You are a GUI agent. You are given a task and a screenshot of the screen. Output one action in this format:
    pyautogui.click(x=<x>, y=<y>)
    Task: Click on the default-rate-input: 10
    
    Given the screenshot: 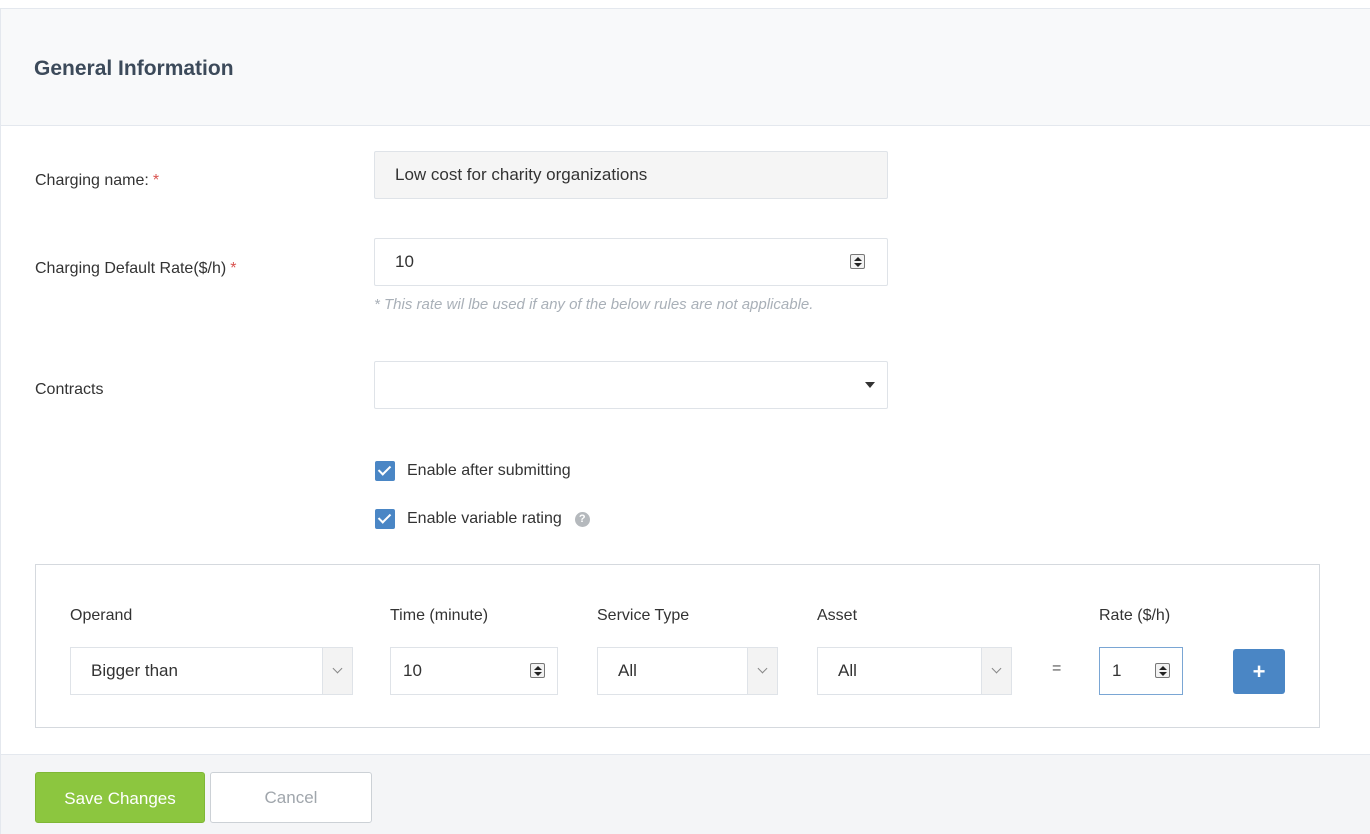 What is the action you would take?
    pyautogui.click(x=631, y=262)
    